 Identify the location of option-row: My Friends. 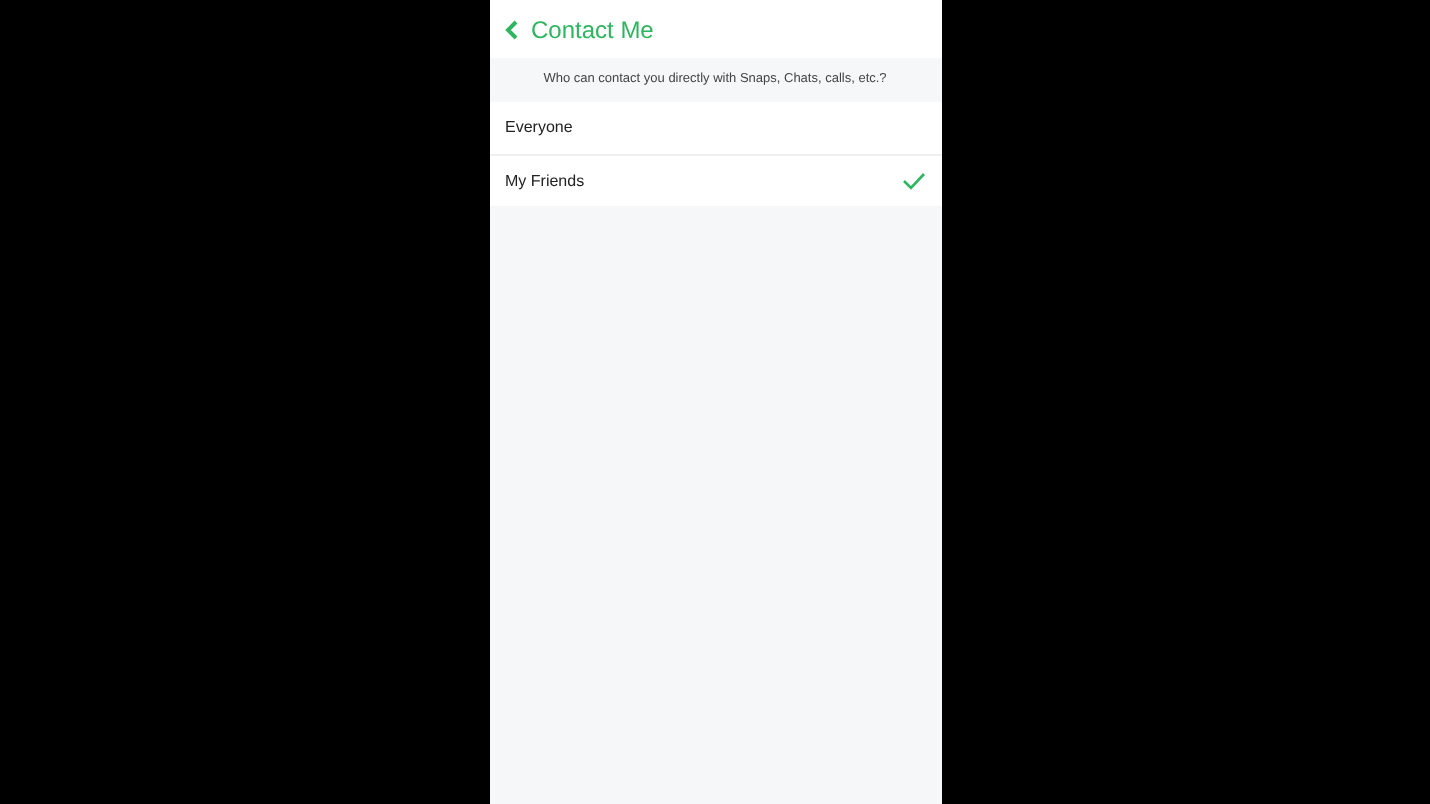
(715, 180).